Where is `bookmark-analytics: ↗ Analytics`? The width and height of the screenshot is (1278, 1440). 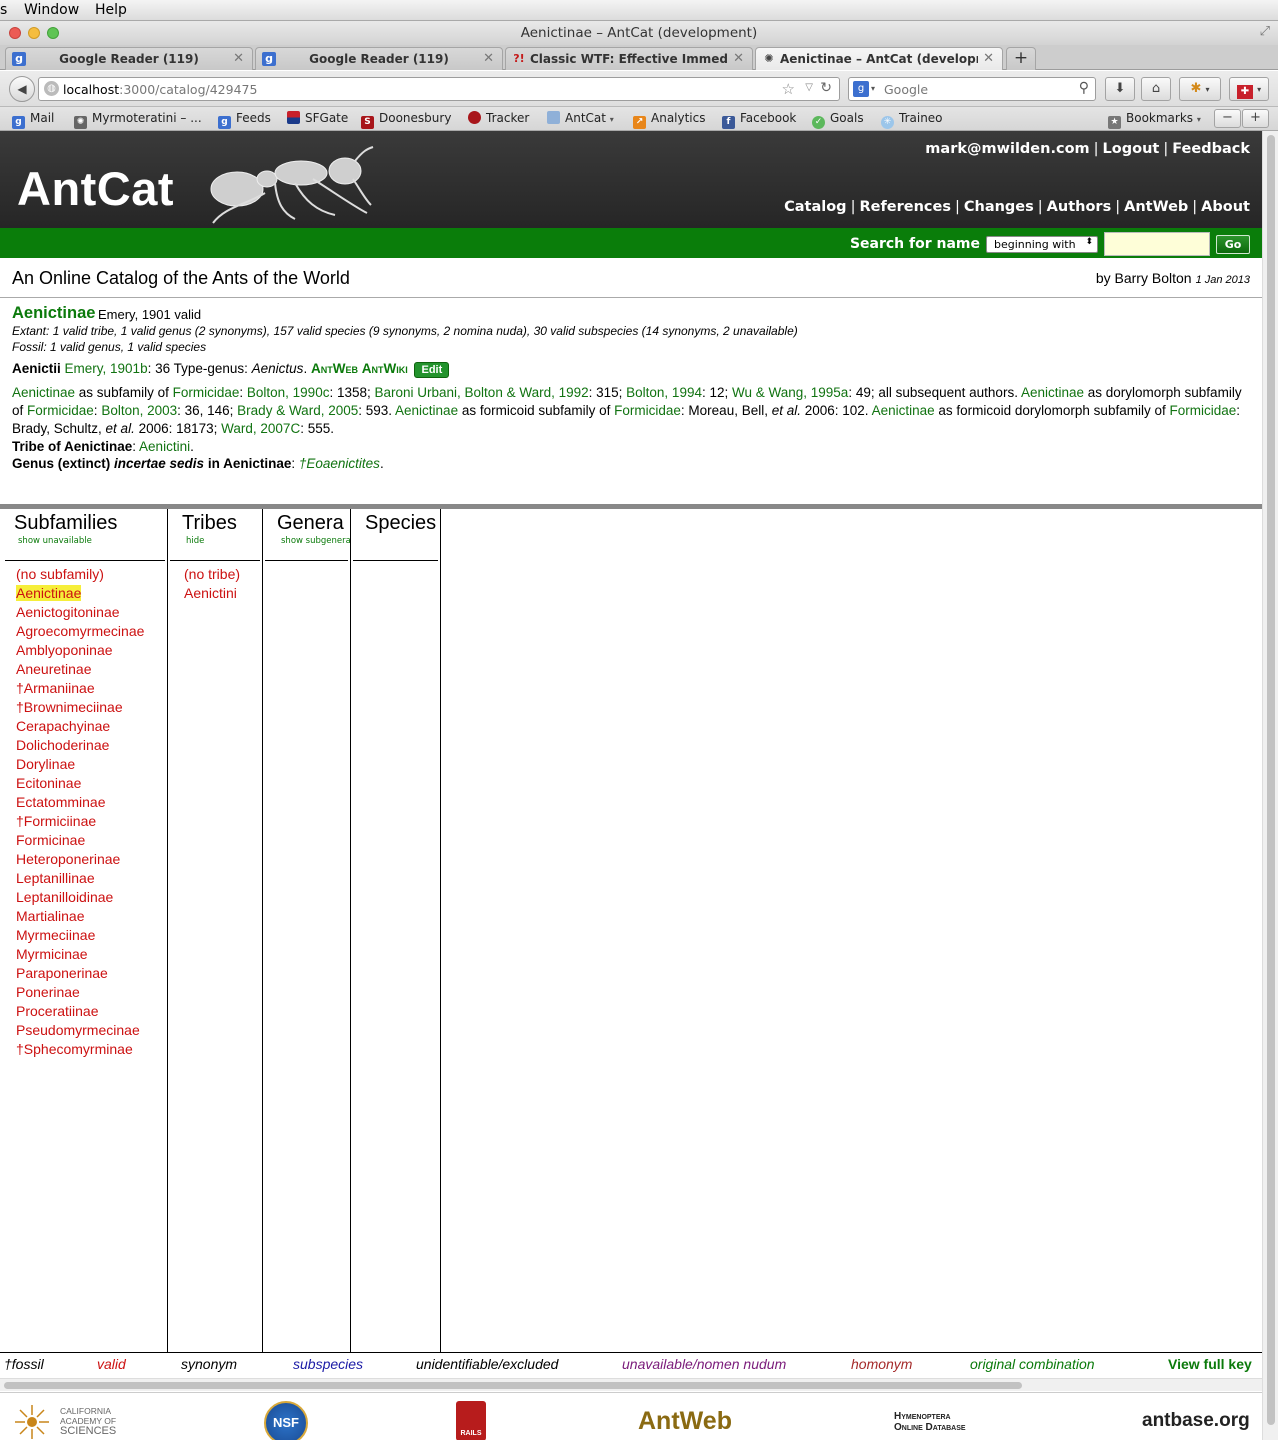 bookmark-analytics: ↗ Analytics is located at coordinates (669, 120).